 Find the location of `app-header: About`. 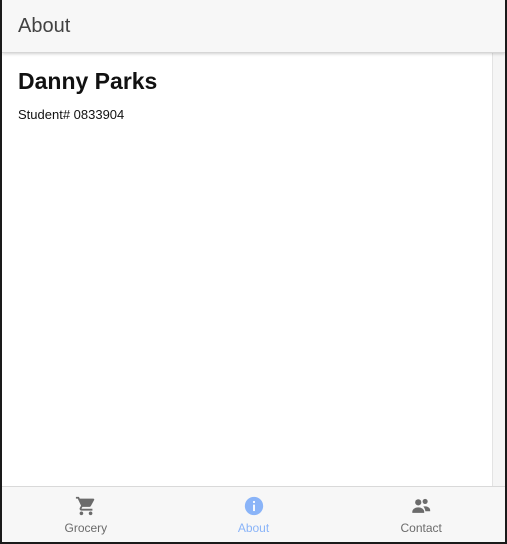

app-header: About is located at coordinates (253, 26).